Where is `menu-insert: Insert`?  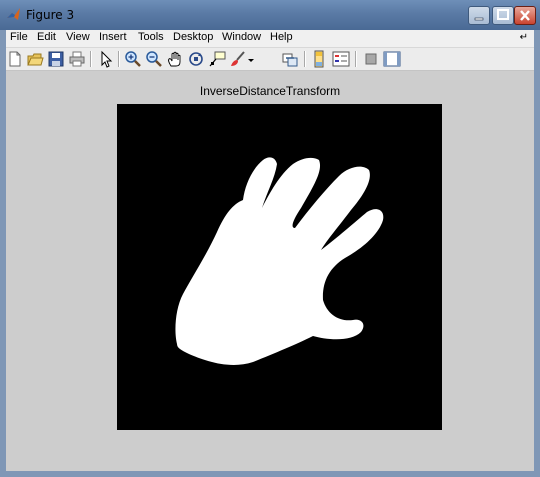 menu-insert: Insert is located at coordinates (113, 37).